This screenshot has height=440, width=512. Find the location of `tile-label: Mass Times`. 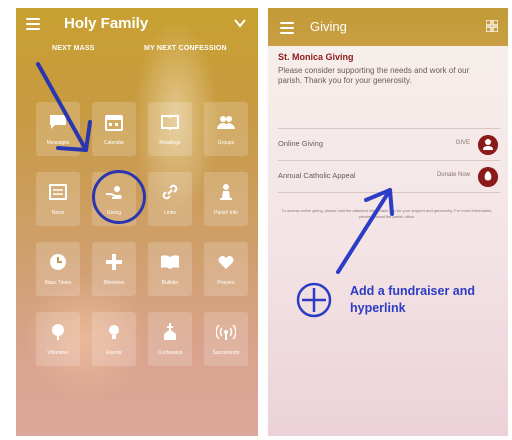

tile-label: Mass Times is located at coordinates (58, 283).